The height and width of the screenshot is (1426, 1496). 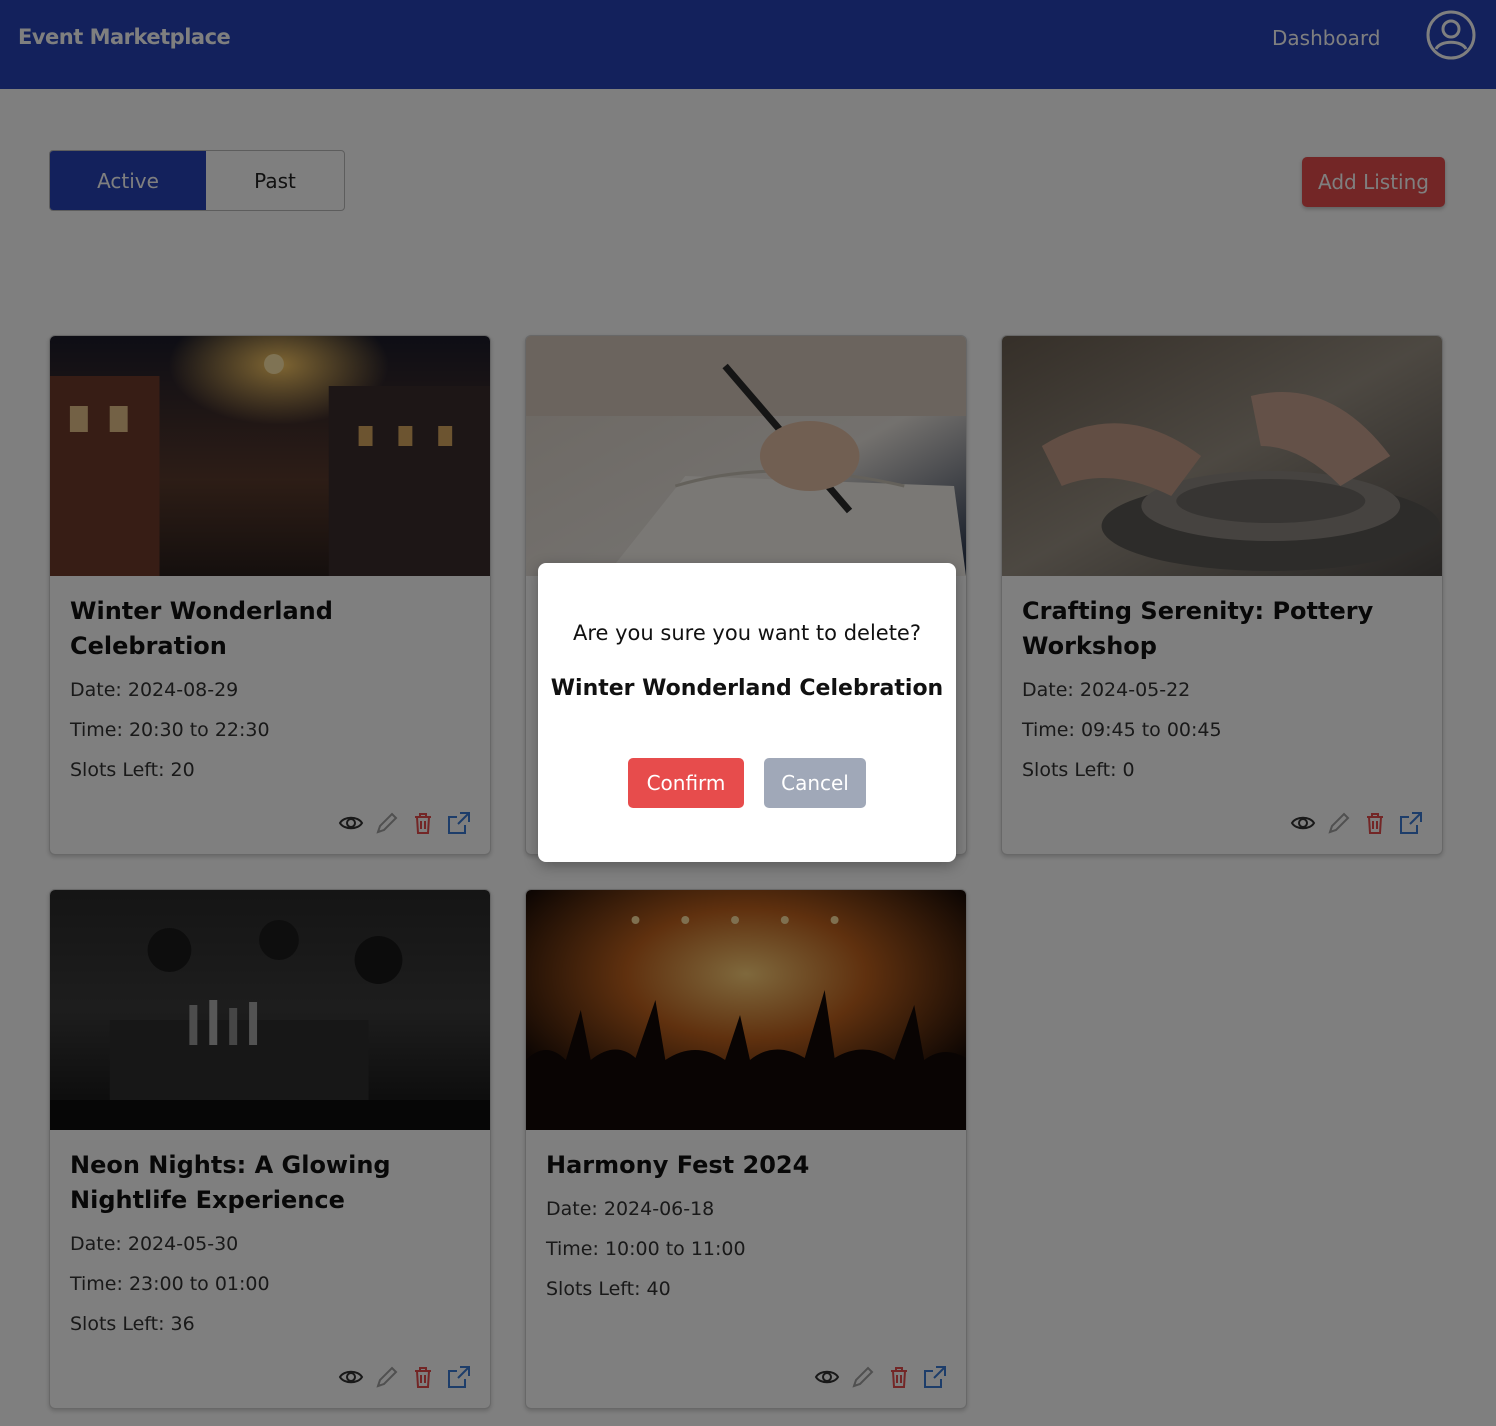 What do you see at coordinates (686, 783) in the screenshot?
I see `confirm-button: Confirm` at bounding box center [686, 783].